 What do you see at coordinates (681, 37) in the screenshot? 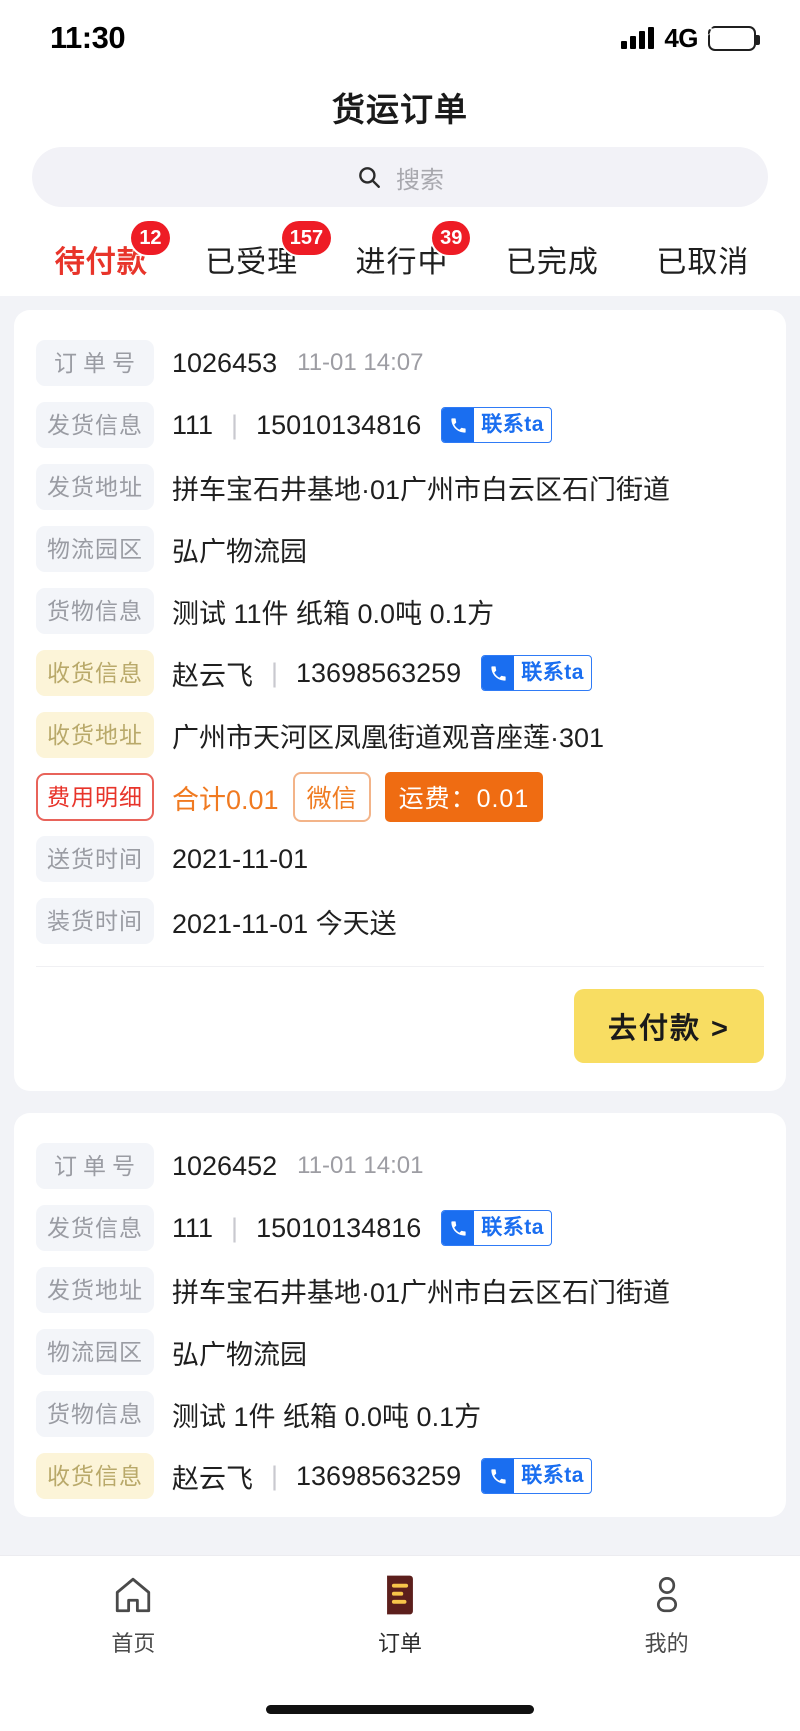
I see `network-type-label: 4G` at bounding box center [681, 37].